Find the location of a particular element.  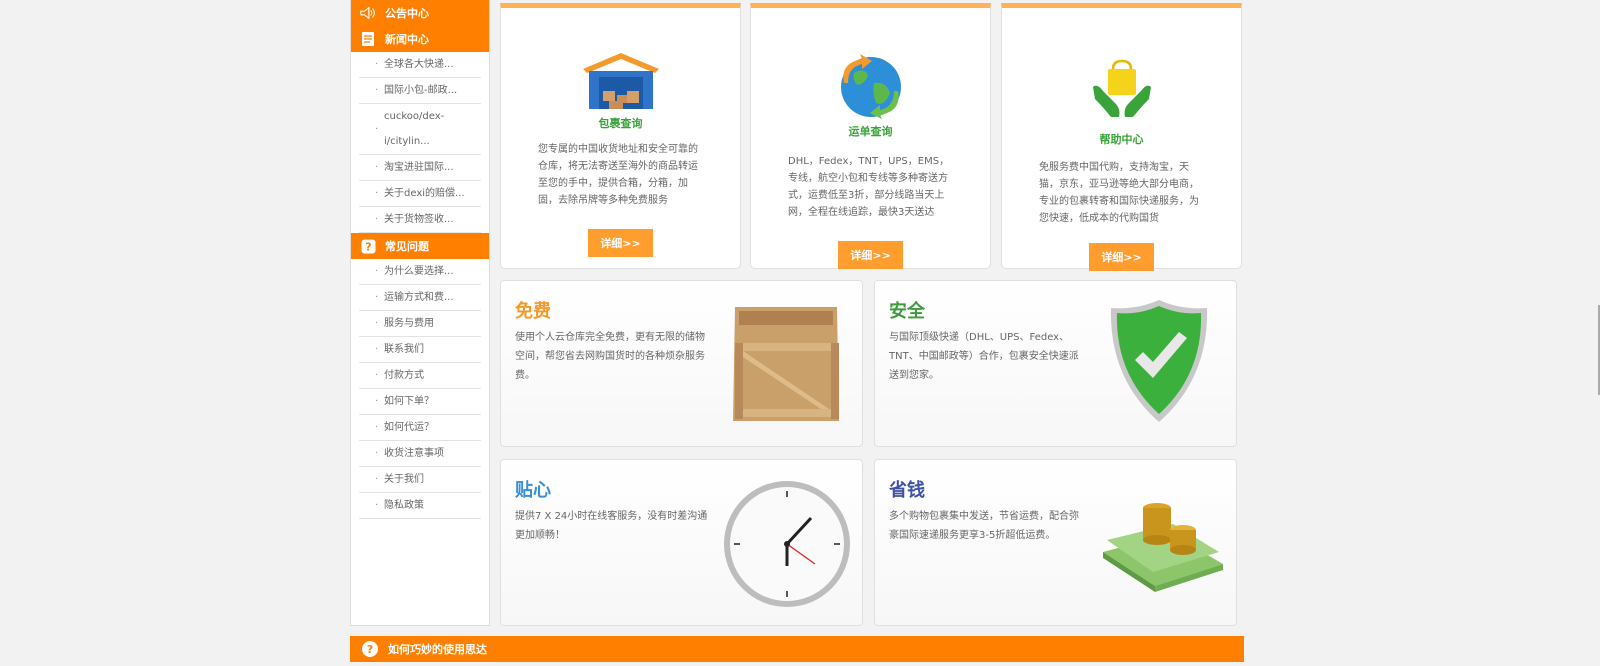

faq-item: 联系我们 is located at coordinates (420, 350).